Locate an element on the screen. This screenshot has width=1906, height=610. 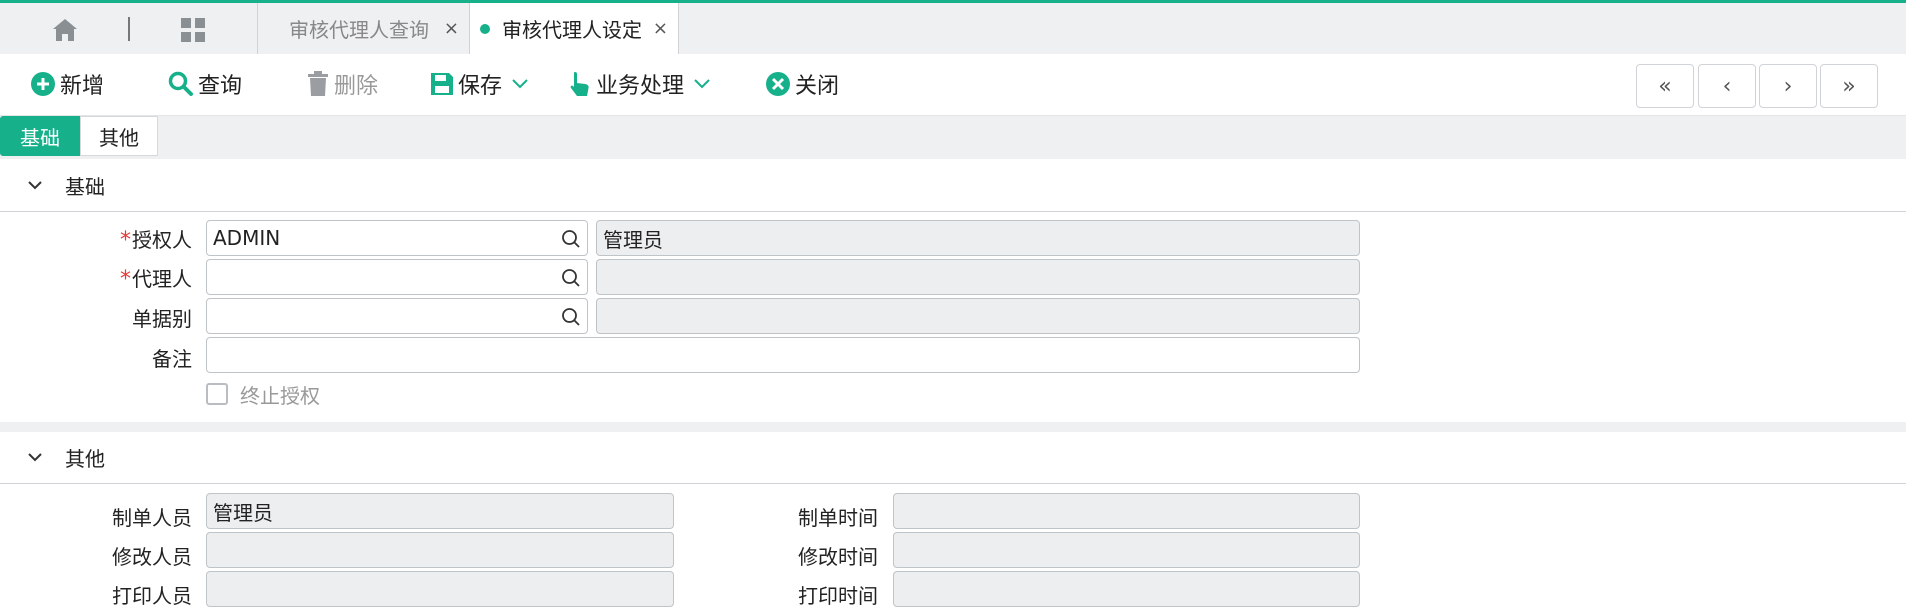
pointer-hand-icon is located at coordinates (579, 84).